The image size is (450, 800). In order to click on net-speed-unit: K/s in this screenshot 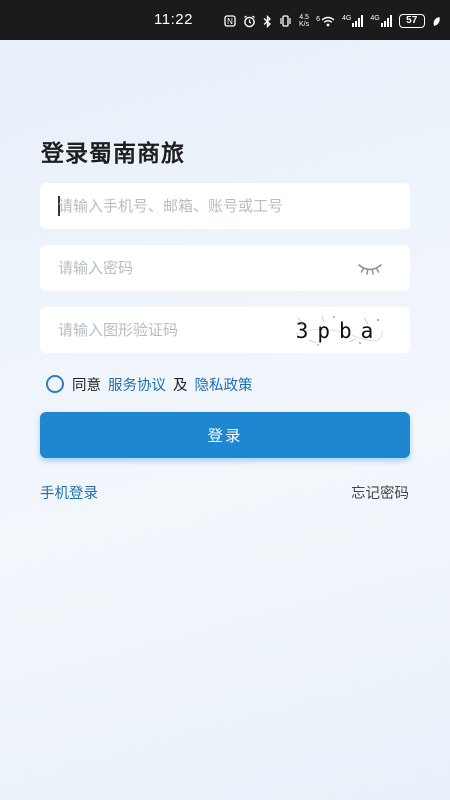, I will do `click(304, 24)`.